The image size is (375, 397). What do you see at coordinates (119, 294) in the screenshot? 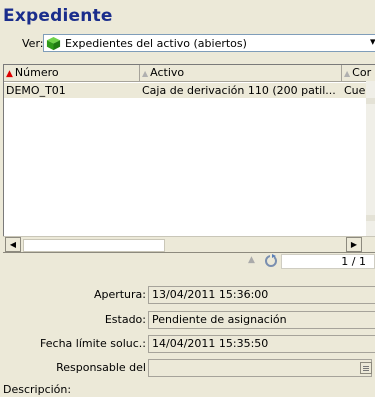
I see `apertura-label: Apertura:` at bounding box center [119, 294].